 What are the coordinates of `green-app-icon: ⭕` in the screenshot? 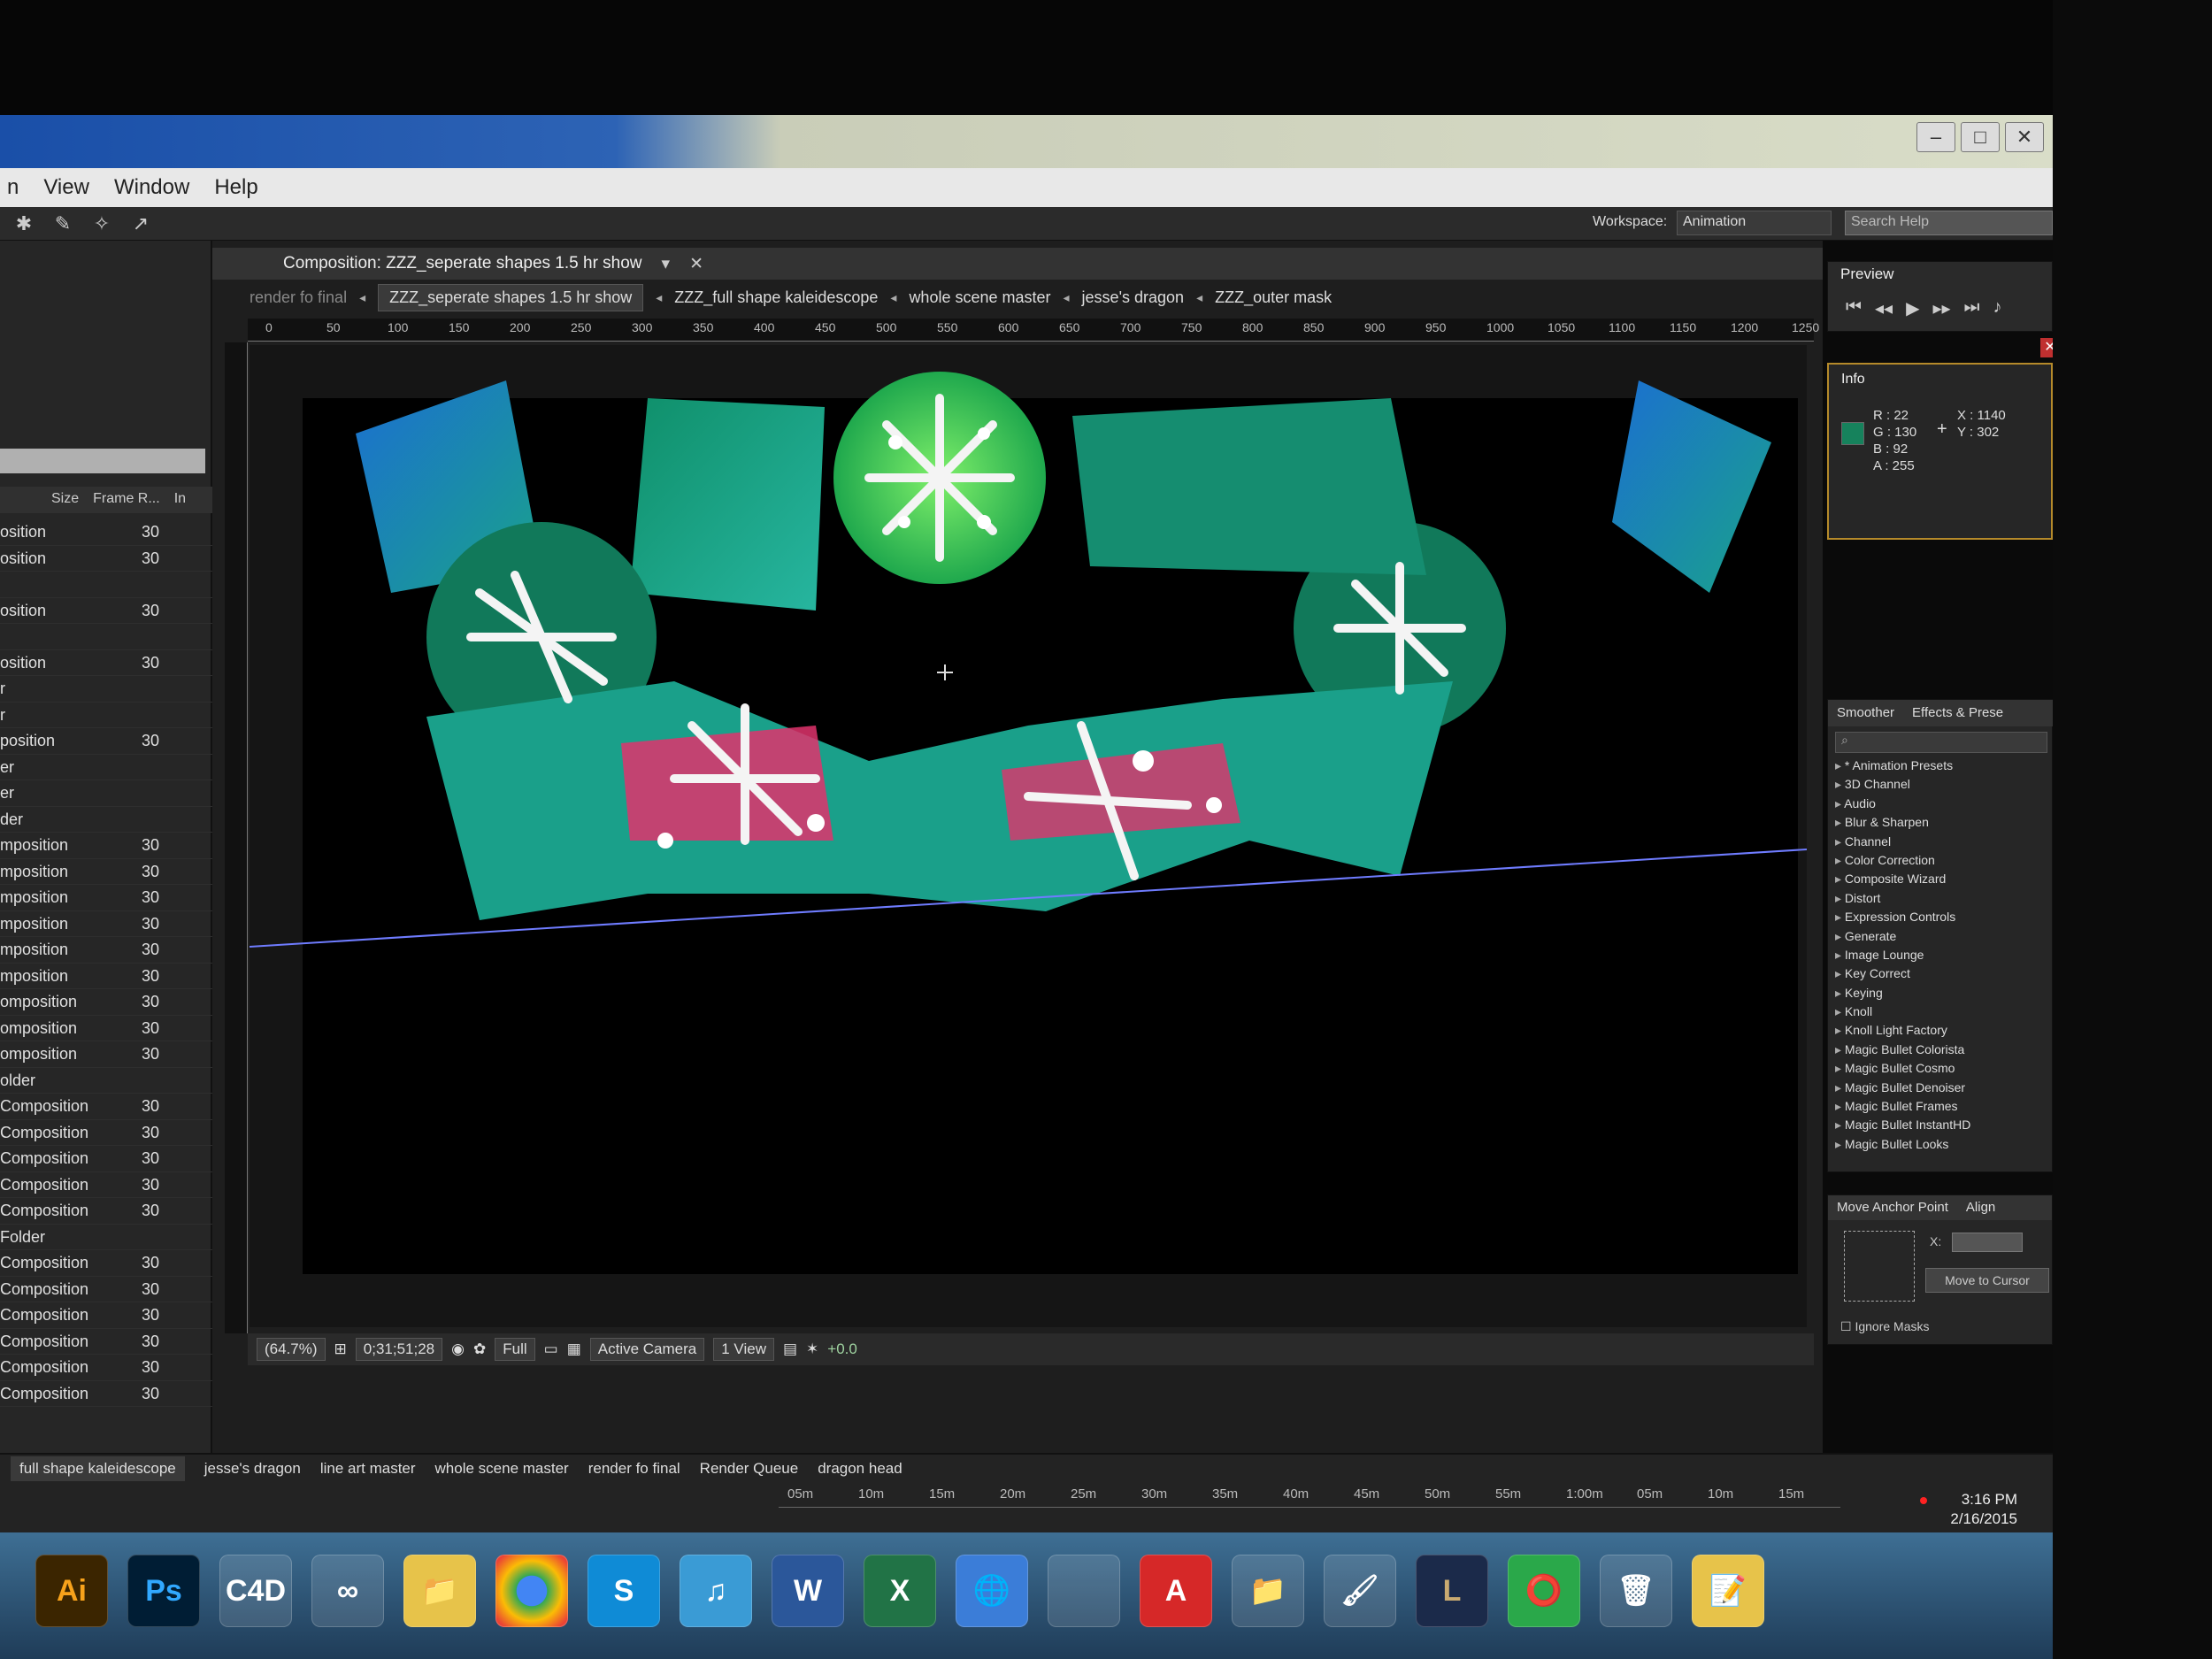 It's located at (1544, 1591).